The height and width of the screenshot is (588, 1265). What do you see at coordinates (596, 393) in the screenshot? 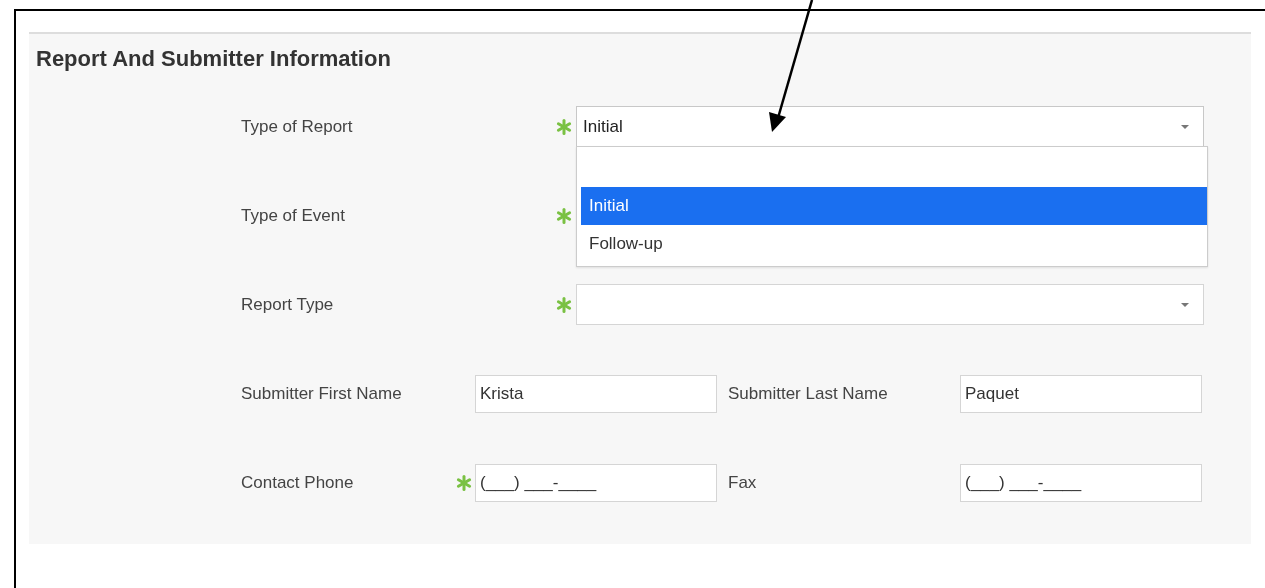
I see `input-field: Krista` at bounding box center [596, 393].